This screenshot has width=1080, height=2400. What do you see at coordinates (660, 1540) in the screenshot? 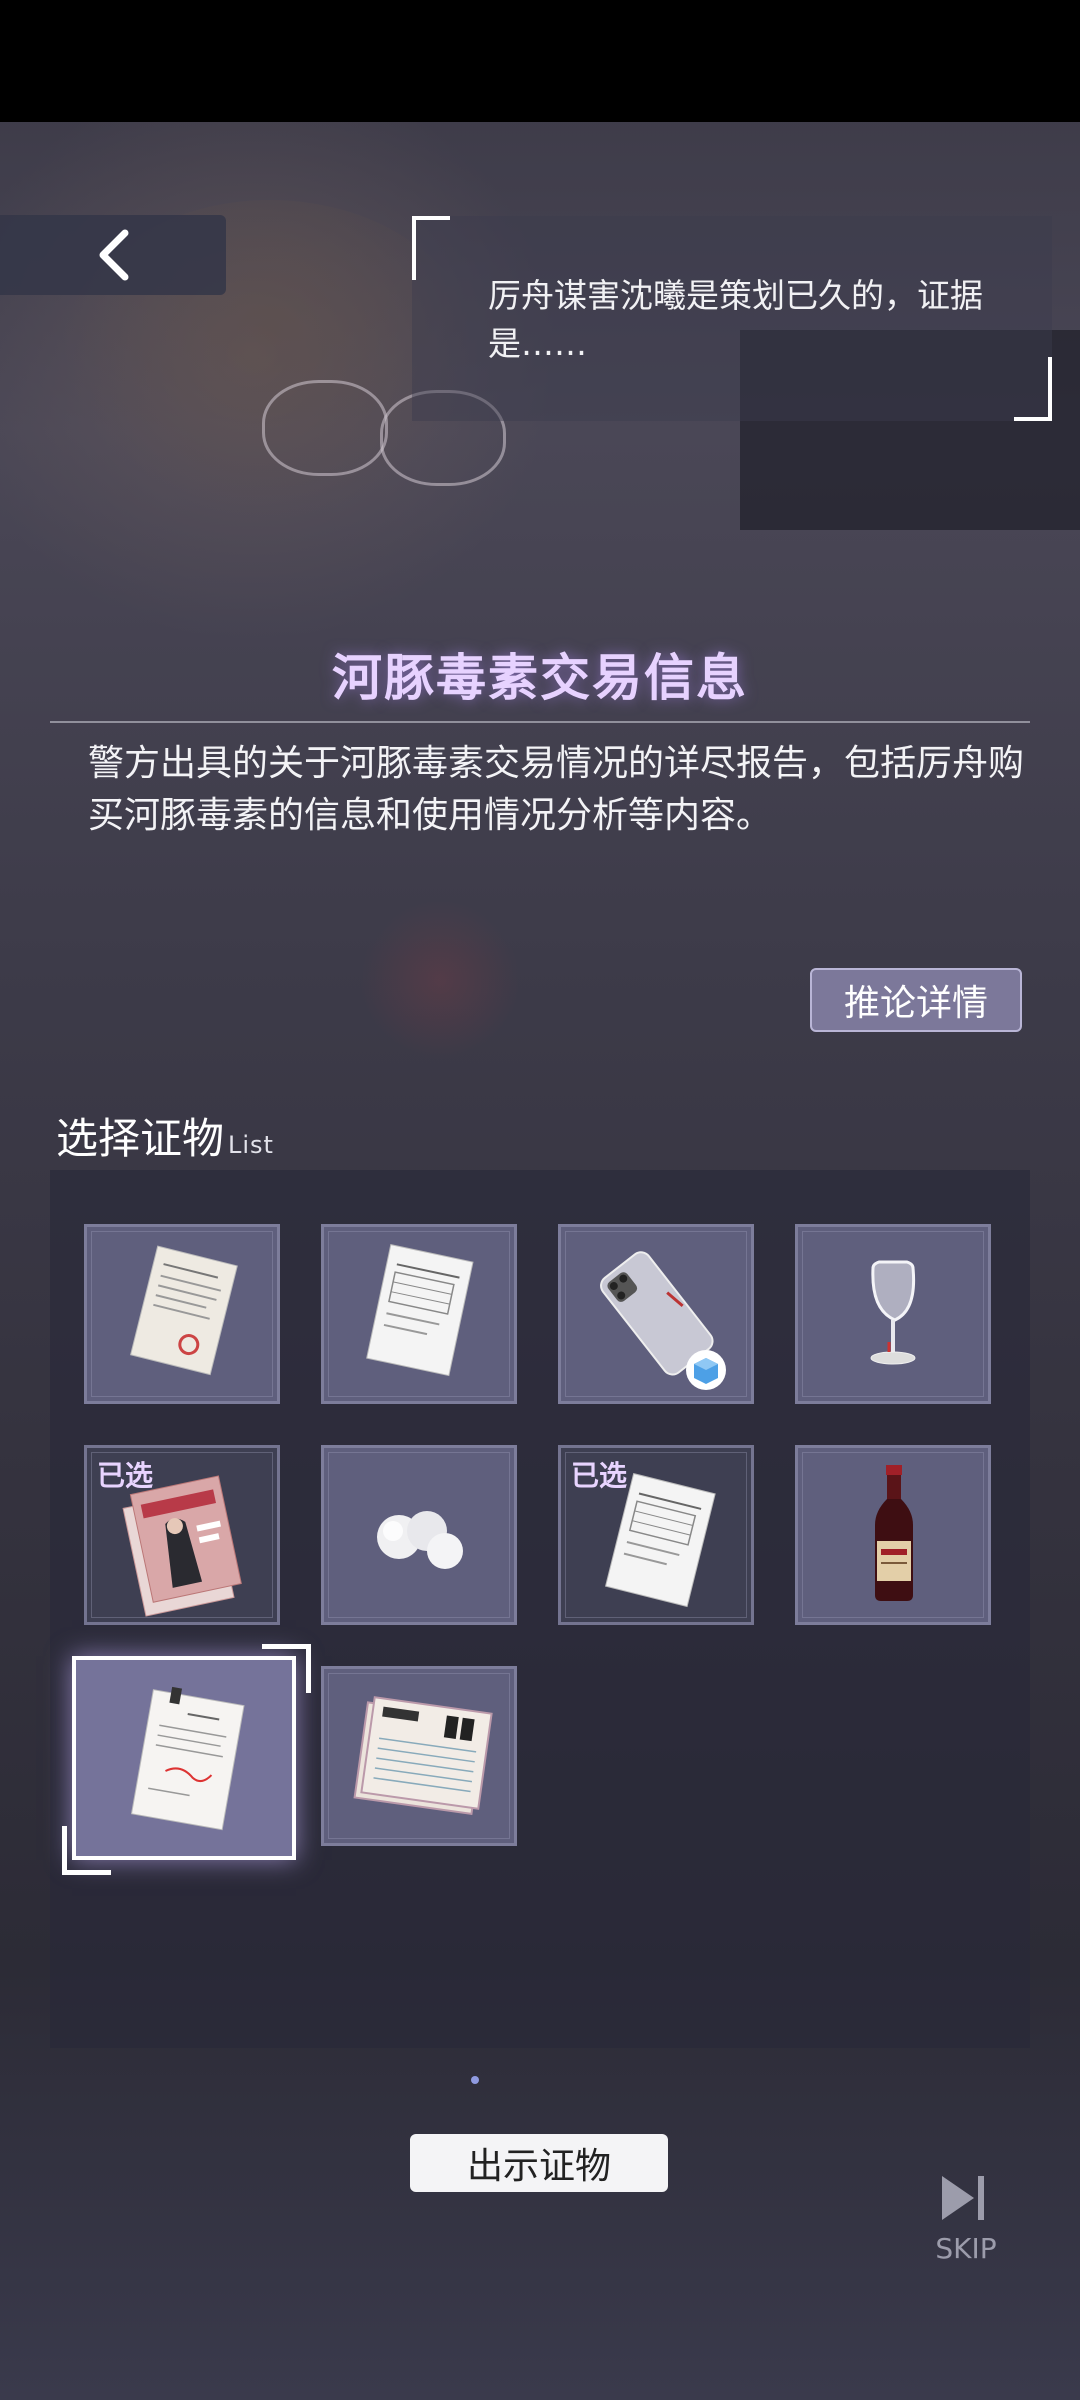
I see `report-02-icon` at bounding box center [660, 1540].